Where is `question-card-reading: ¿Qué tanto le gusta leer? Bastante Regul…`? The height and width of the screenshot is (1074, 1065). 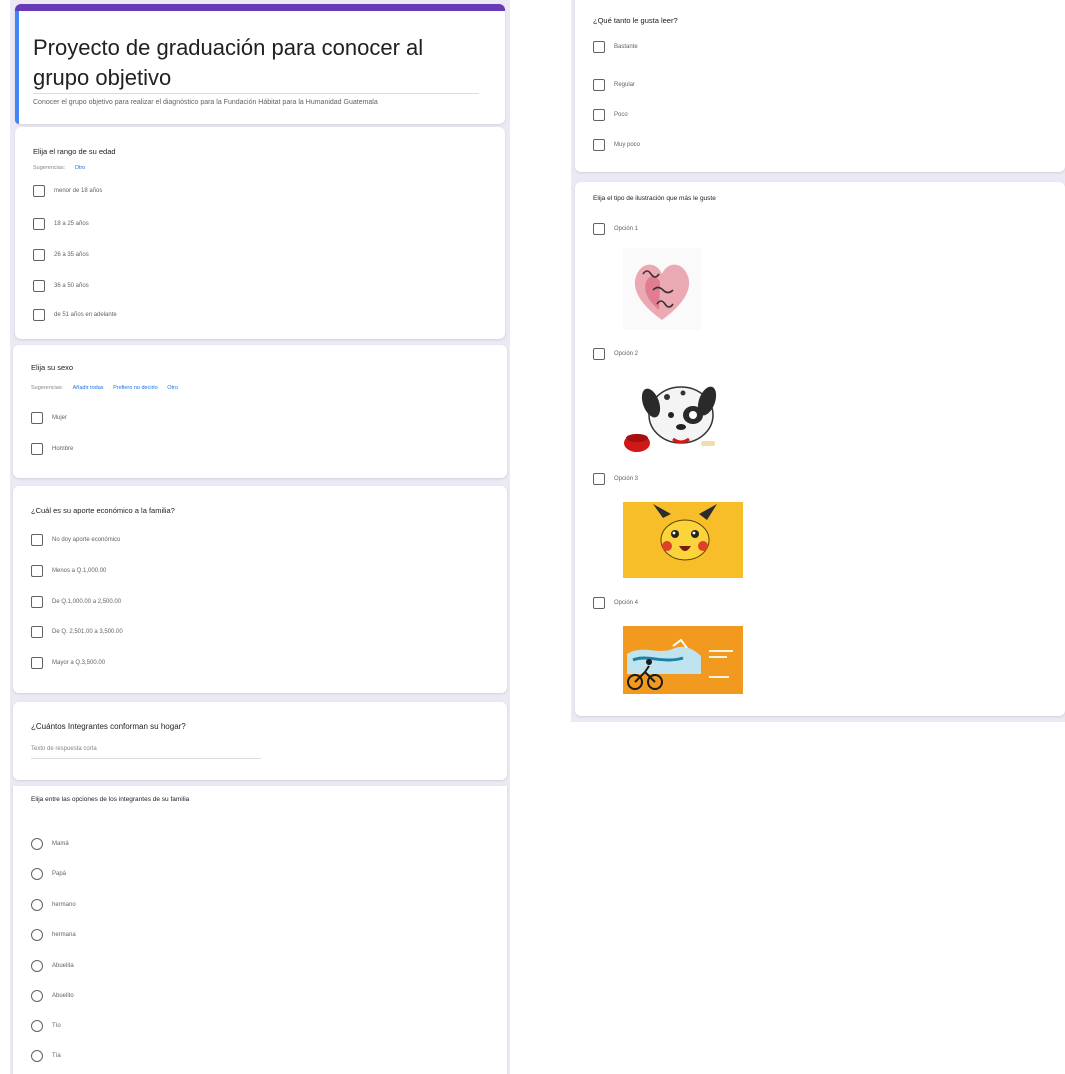 question-card-reading: ¿Qué tanto le gusta leer? Bastante Regul… is located at coordinates (820, 86).